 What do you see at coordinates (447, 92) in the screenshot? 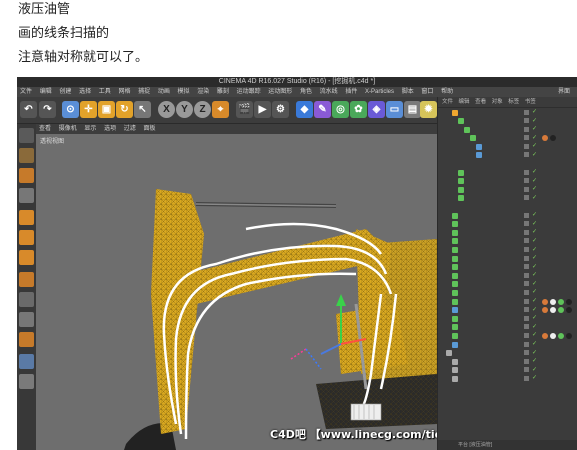
I see `menu-help: 帮助` at bounding box center [447, 92].